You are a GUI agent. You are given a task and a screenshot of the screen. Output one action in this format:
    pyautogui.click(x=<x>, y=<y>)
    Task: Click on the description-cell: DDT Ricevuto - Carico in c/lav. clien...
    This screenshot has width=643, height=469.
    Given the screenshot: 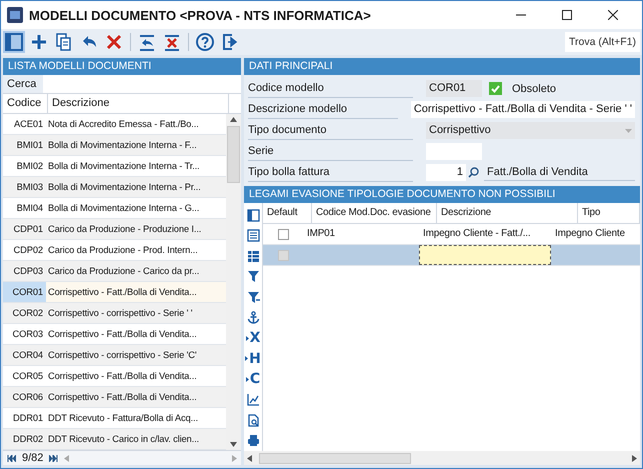 What is the action you would take?
    pyautogui.click(x=136, y=439)
    